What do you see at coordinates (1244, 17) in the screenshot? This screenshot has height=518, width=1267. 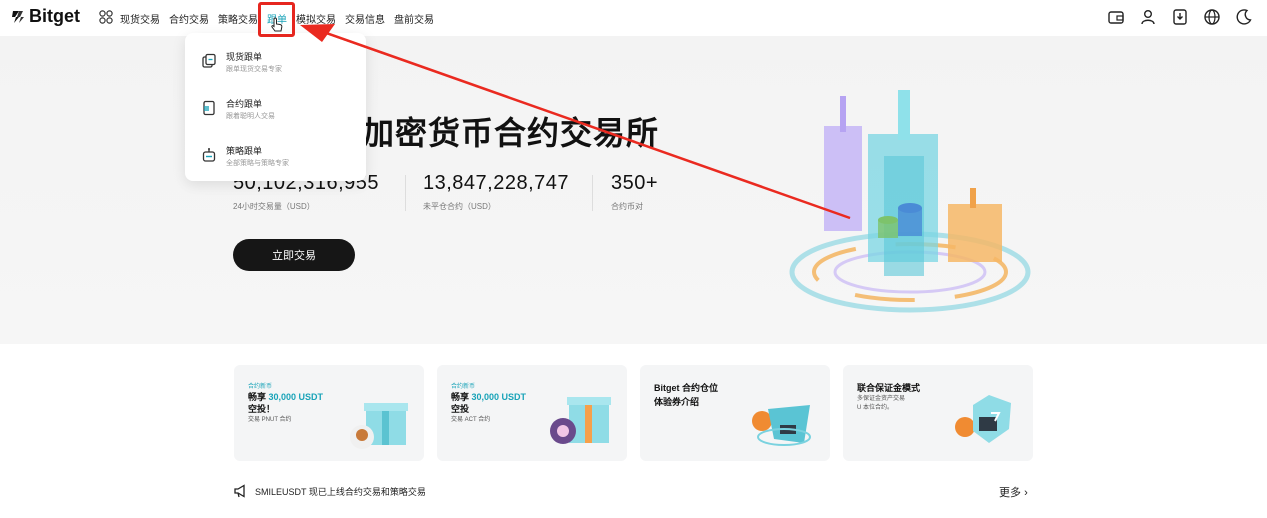 I see `moon-icon` at bounding box center [1244, 17].